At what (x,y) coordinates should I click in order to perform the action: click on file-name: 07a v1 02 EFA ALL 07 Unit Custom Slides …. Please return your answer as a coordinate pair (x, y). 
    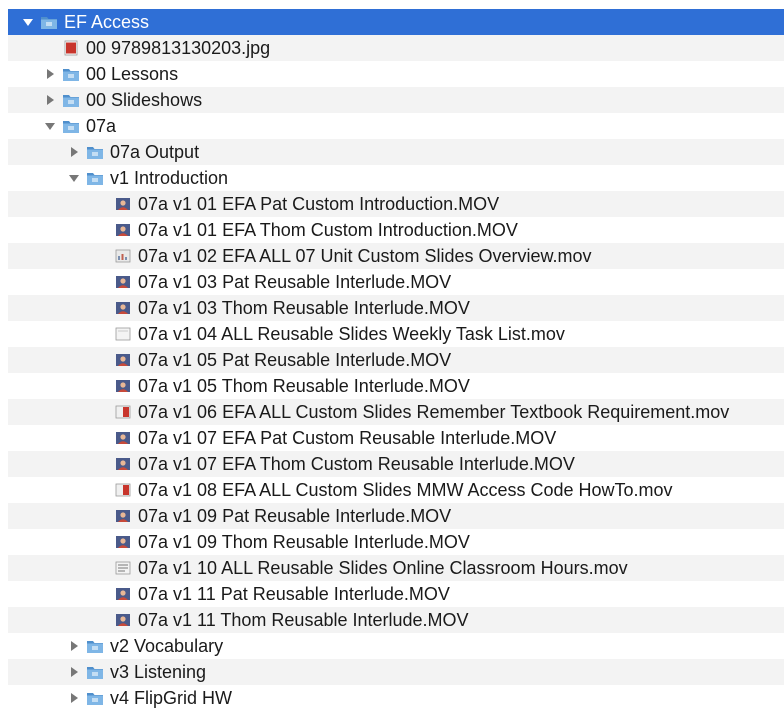
    Looking at the image, I should click on (365, 256).